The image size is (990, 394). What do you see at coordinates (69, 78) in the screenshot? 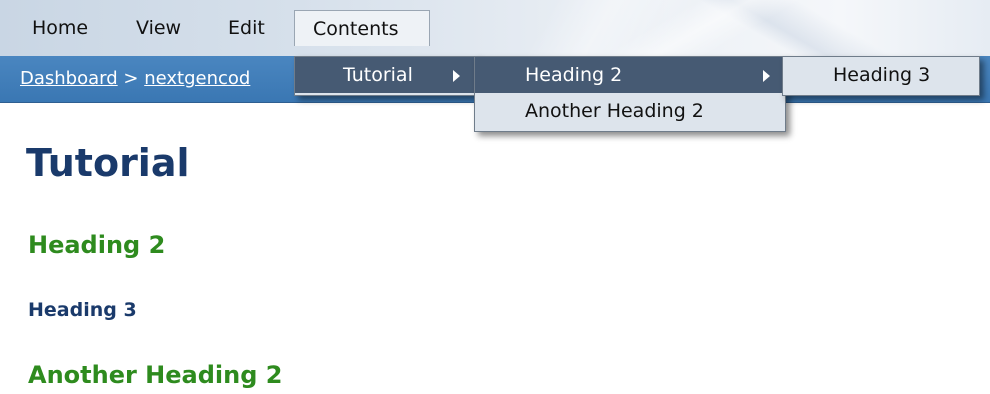
I see `breadcrumb-link-dashboard: Dashboard` at bounding box center [69, 78].